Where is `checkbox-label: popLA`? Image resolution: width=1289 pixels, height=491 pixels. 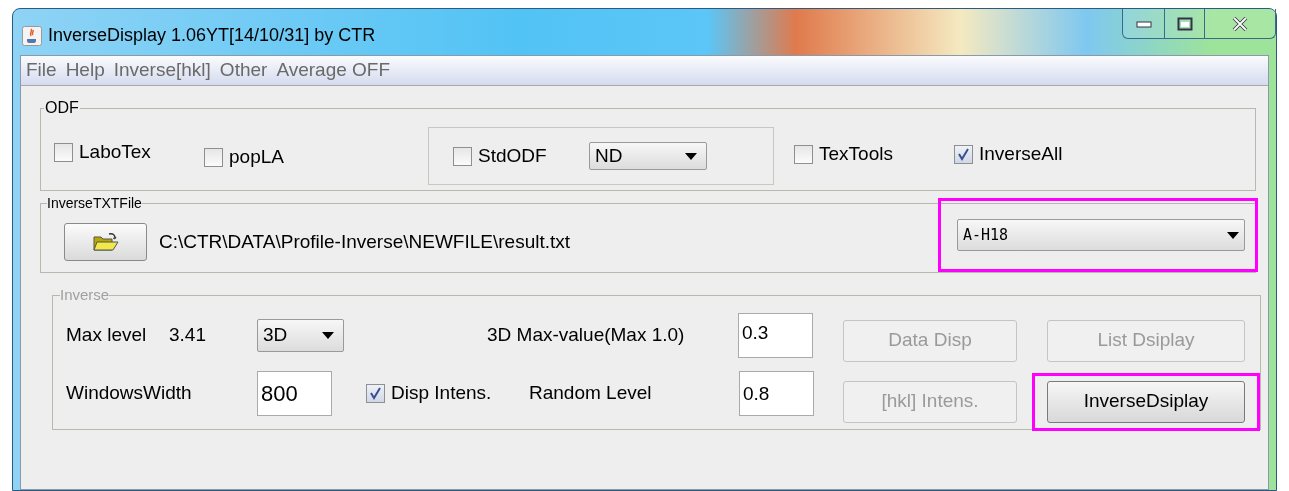 checkbox-label: popLA is located at coordinates (256, 156).